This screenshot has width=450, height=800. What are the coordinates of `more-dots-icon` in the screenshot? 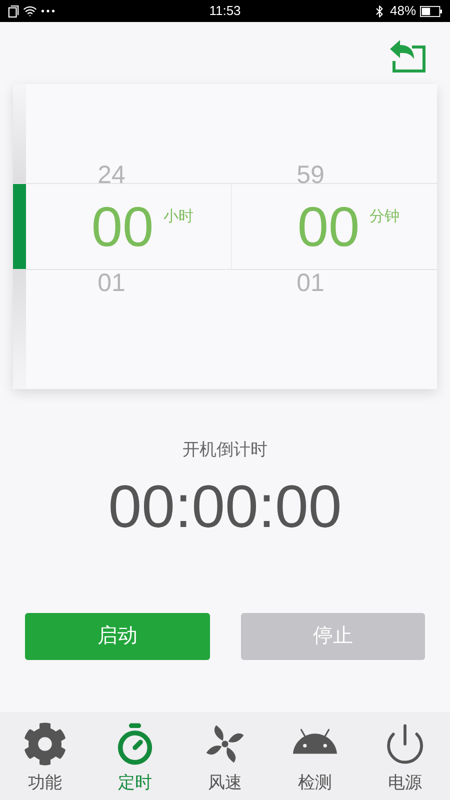 It's located at (48, 11).